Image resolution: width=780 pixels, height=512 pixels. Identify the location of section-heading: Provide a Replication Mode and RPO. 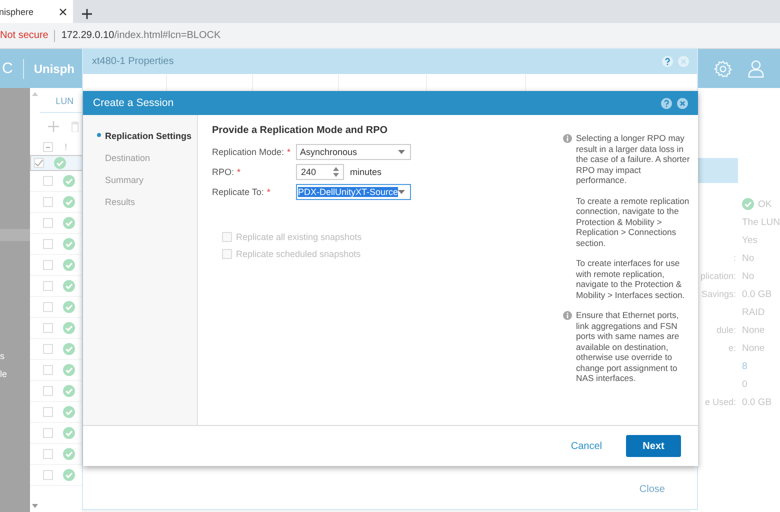
(300, 130).